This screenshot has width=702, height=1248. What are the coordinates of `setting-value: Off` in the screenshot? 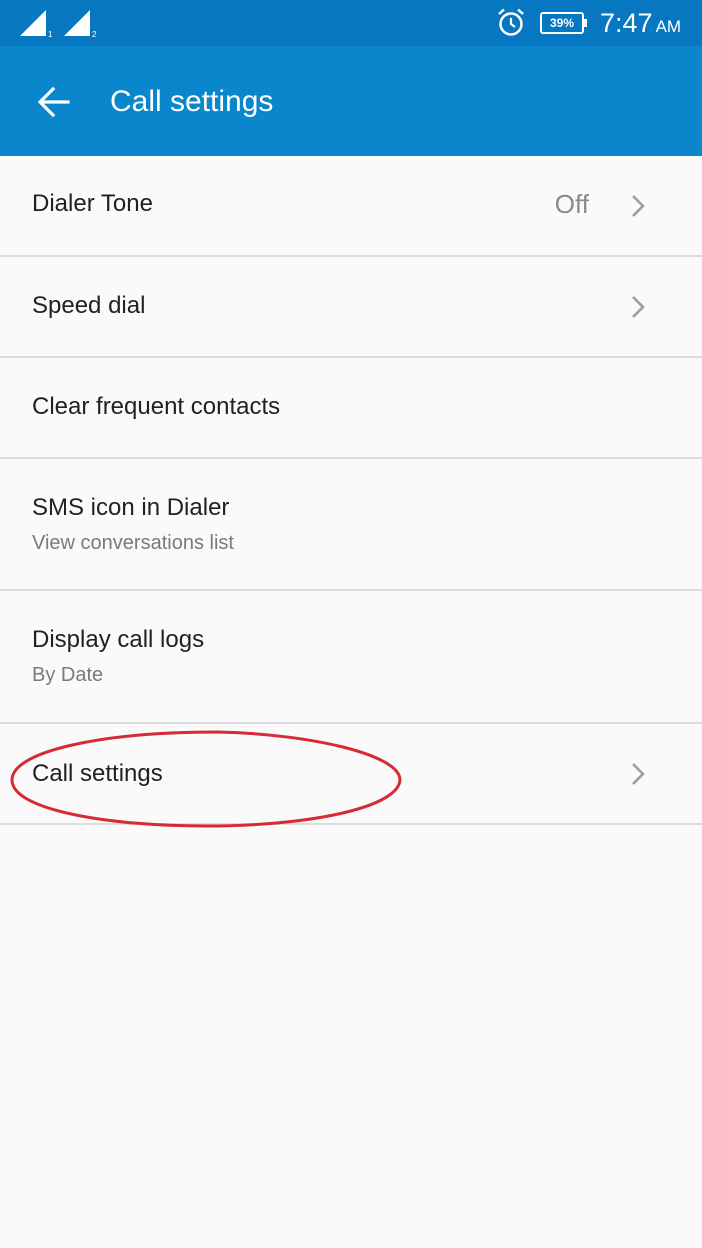 It's located at (571, 204).